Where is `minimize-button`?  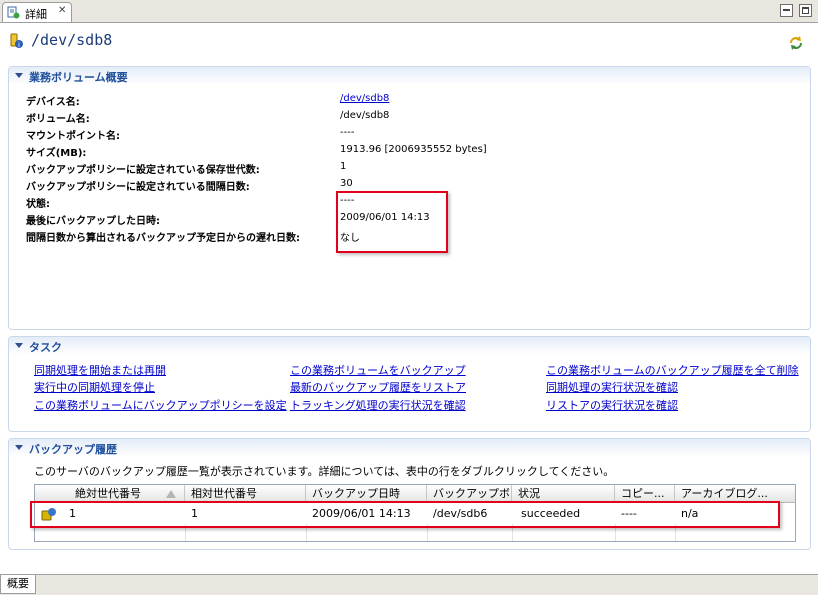
minimize-button is located at coordinates (786, 10).